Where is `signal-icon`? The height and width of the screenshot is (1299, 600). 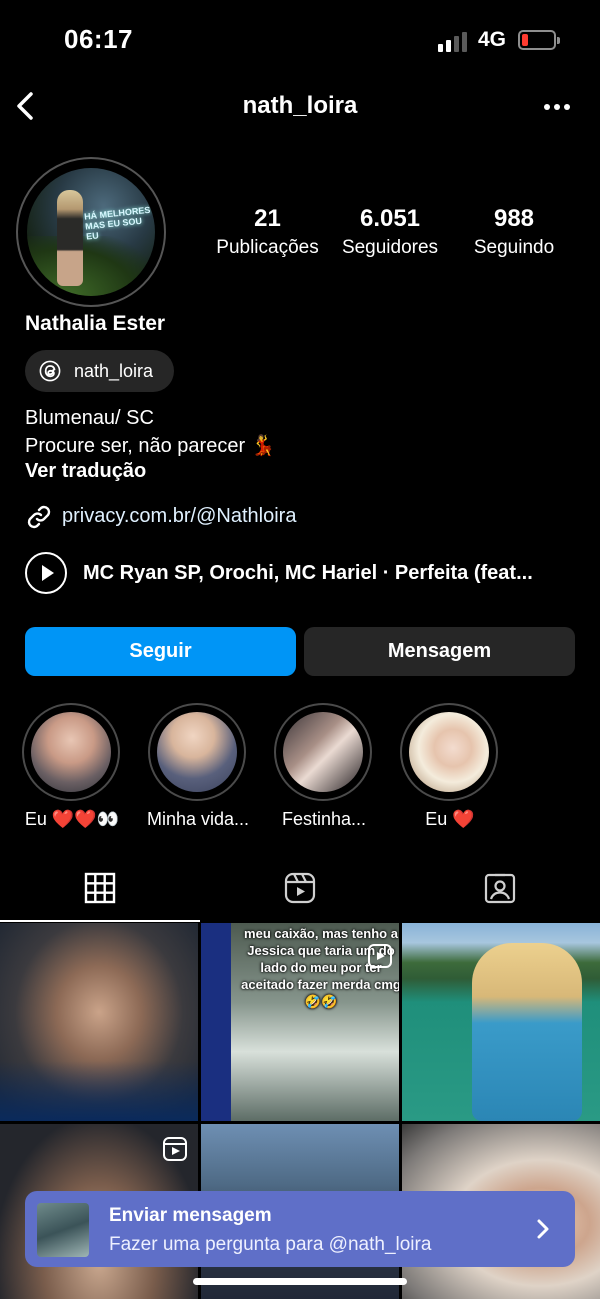
signal-icon is located at coordinates (454, 41).